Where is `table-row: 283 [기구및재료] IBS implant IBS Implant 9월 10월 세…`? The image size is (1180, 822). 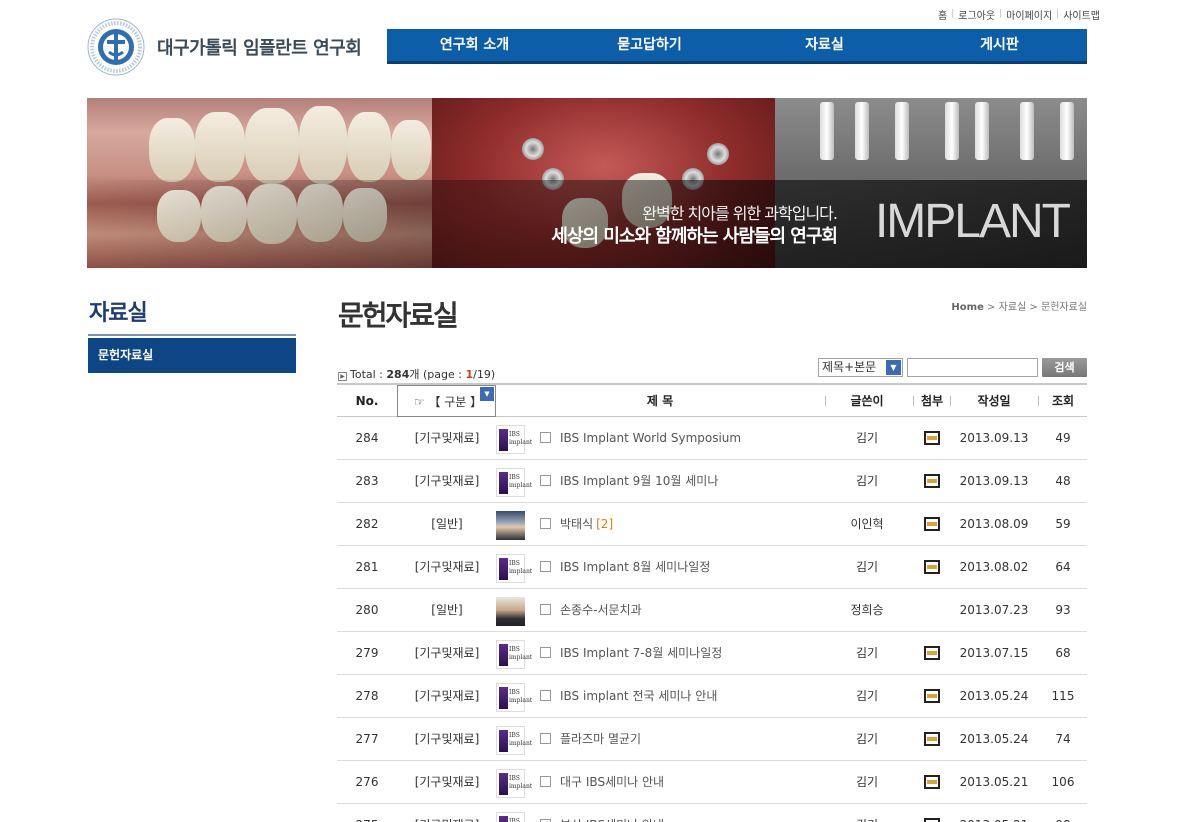
table-row: 283 [기구및재료] IBS implant IBS Implant 9월 10월 세… is located at coordinates (712, 481).